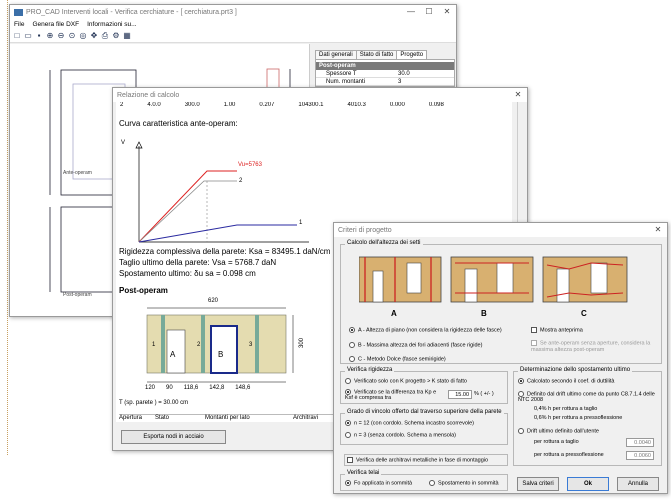 The image size is (671, 501). I want to click on disp-option-ductility: Calcolato secondo il coef. di duttilità, so click(566, 381).